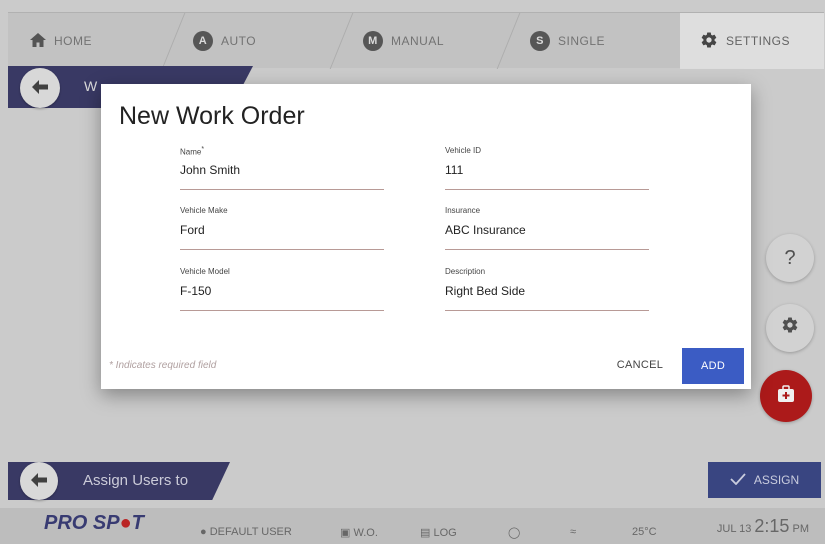 This screenshot has height=544, width=825. What do you see at coordinates (485, 230) in the screenshot?
I see `insurance-value: ABC Insurance` at bounding box center [485, 230].